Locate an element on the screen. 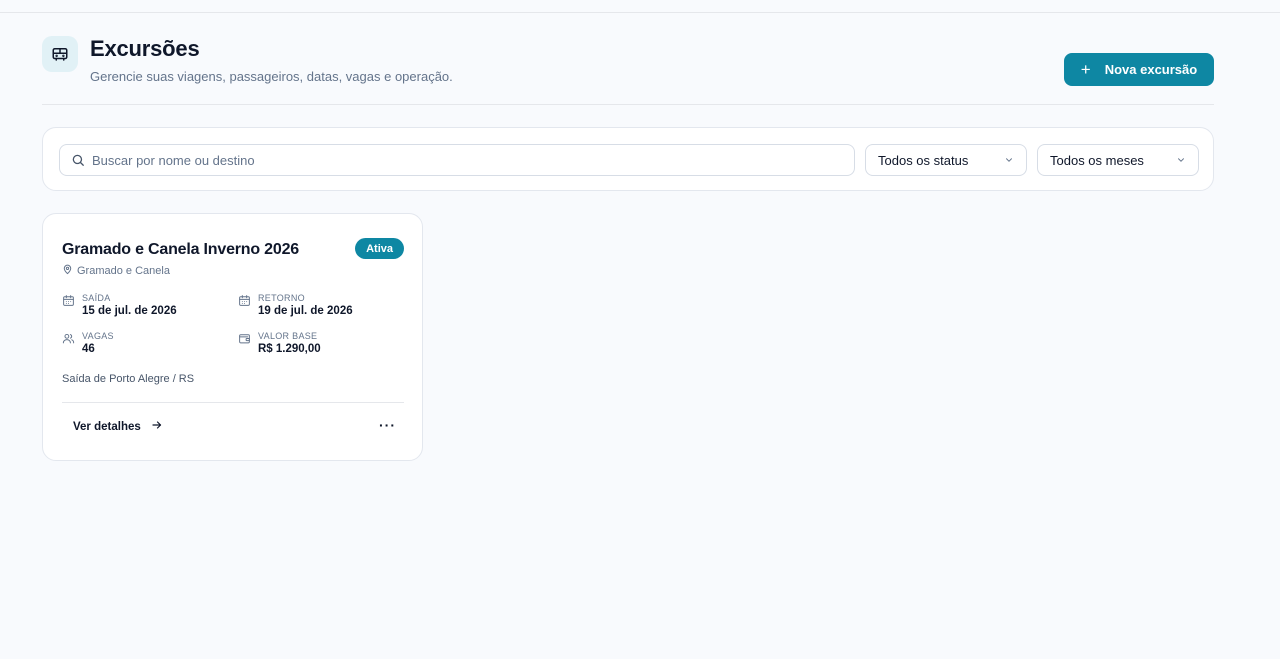 The image size is (1280, 659). return-date: 19 de jul. de 2026 is located at coordinates (305, 311).